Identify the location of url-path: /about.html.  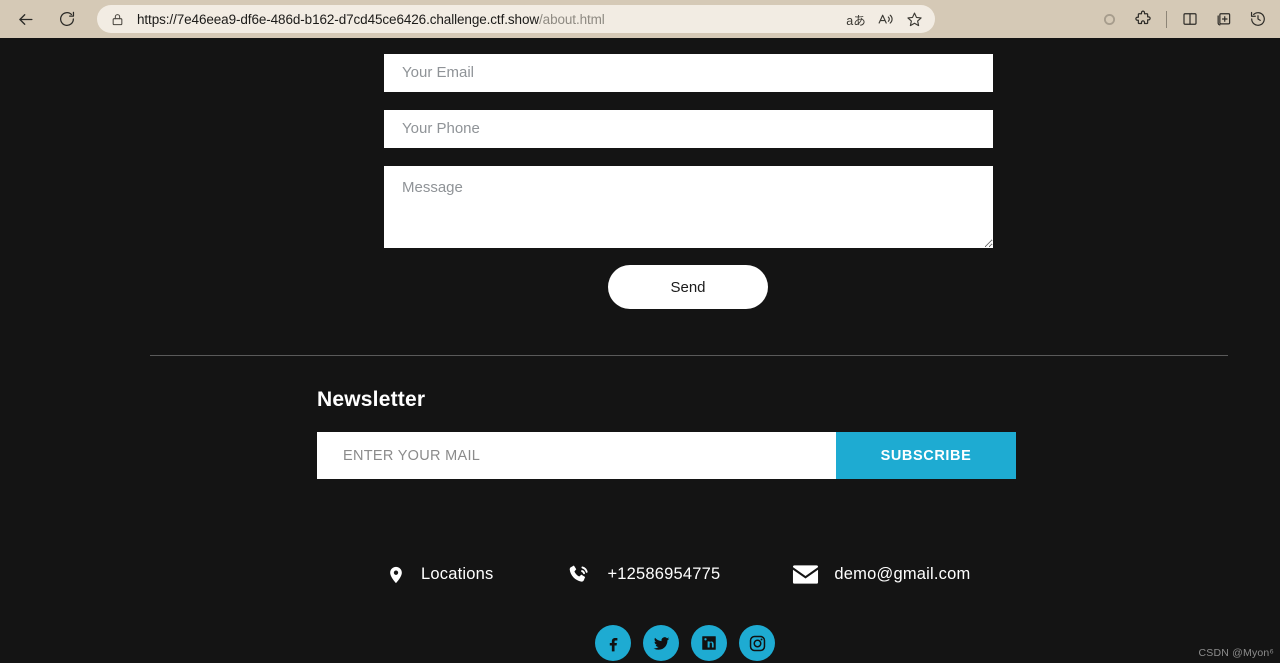
(572, 19).